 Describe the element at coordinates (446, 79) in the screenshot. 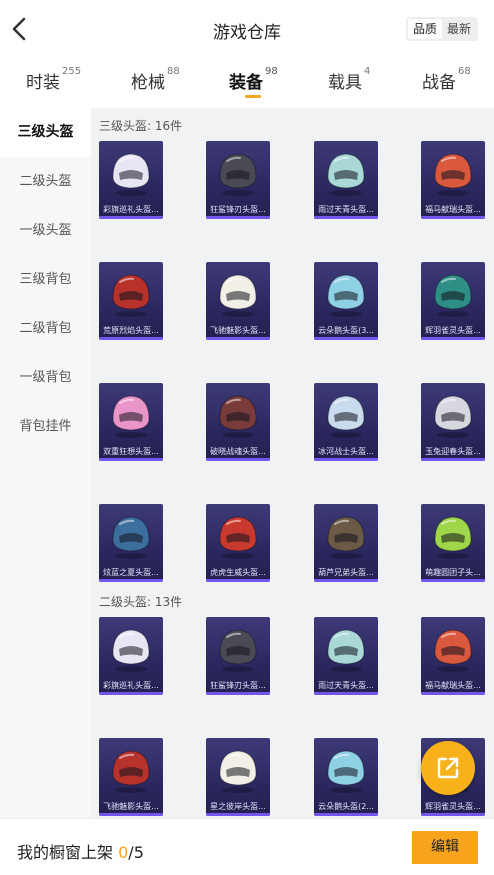

I see `tab-supplies: 战备68` at that location.